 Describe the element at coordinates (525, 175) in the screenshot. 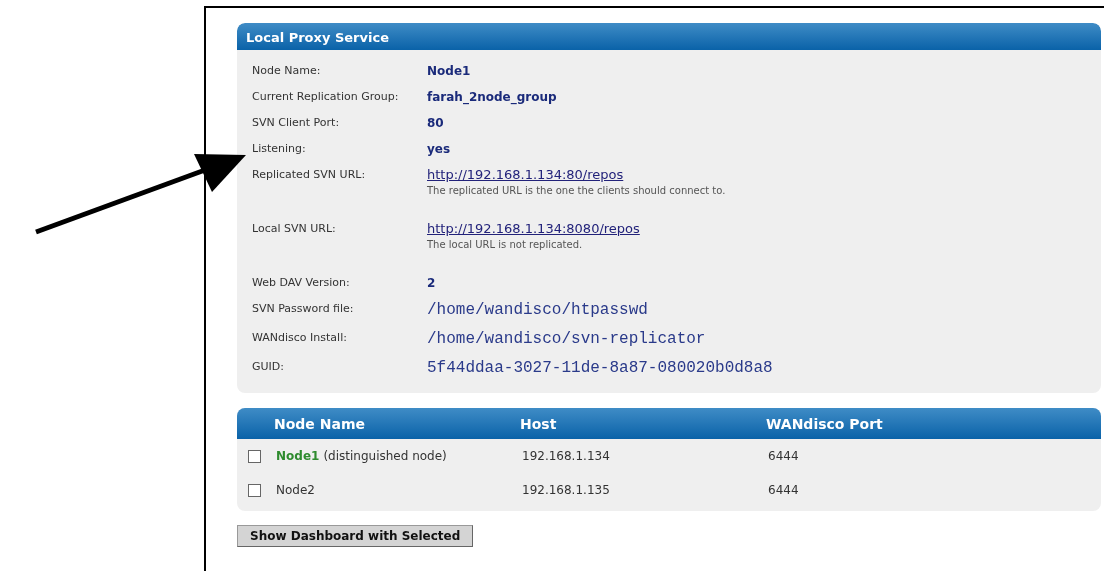

I see `url-link: http://192.168.1.134:80/repos` at that location.